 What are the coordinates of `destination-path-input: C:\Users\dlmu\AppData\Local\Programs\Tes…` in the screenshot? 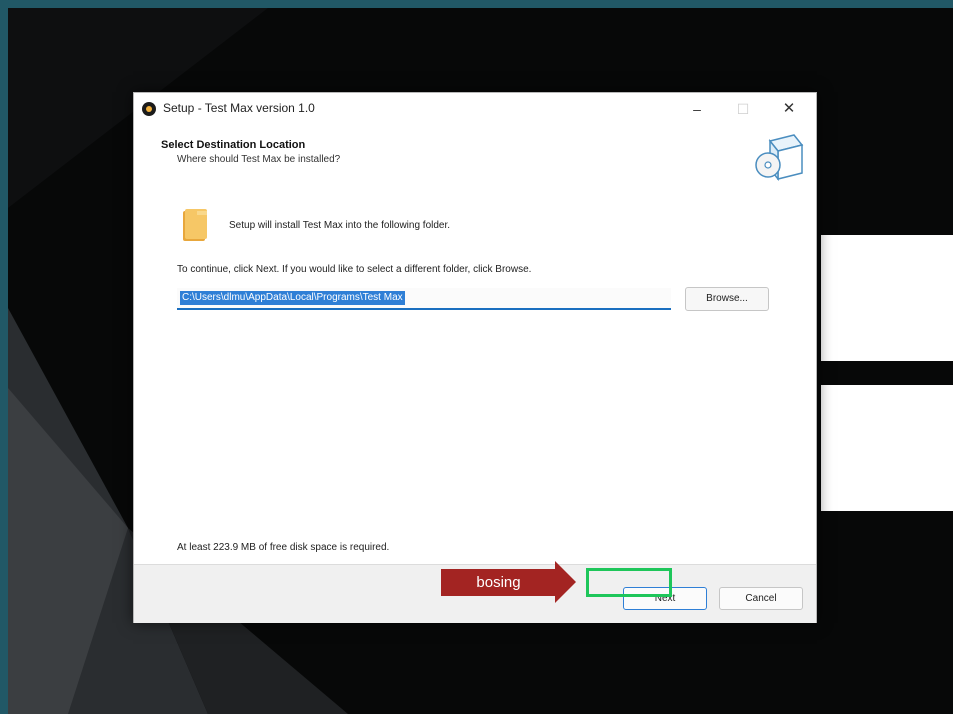 It's located at (424, 299).